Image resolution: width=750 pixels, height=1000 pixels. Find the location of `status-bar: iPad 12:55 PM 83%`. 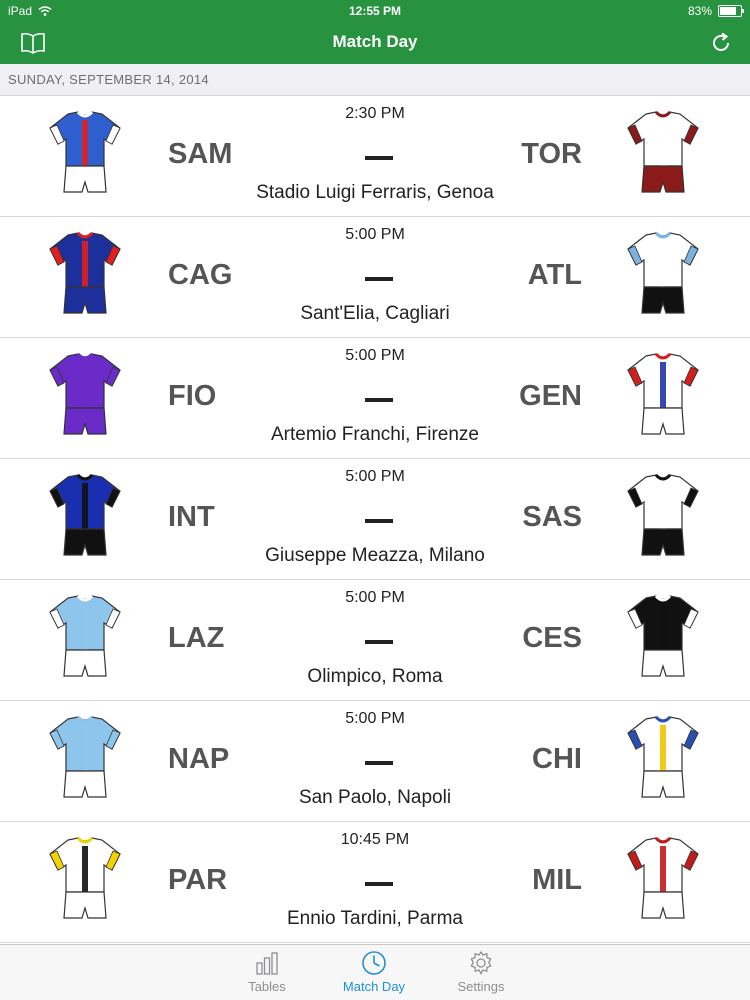

status-bar: iPad 12:55 PM 83% is located at coordinates (375, 11).